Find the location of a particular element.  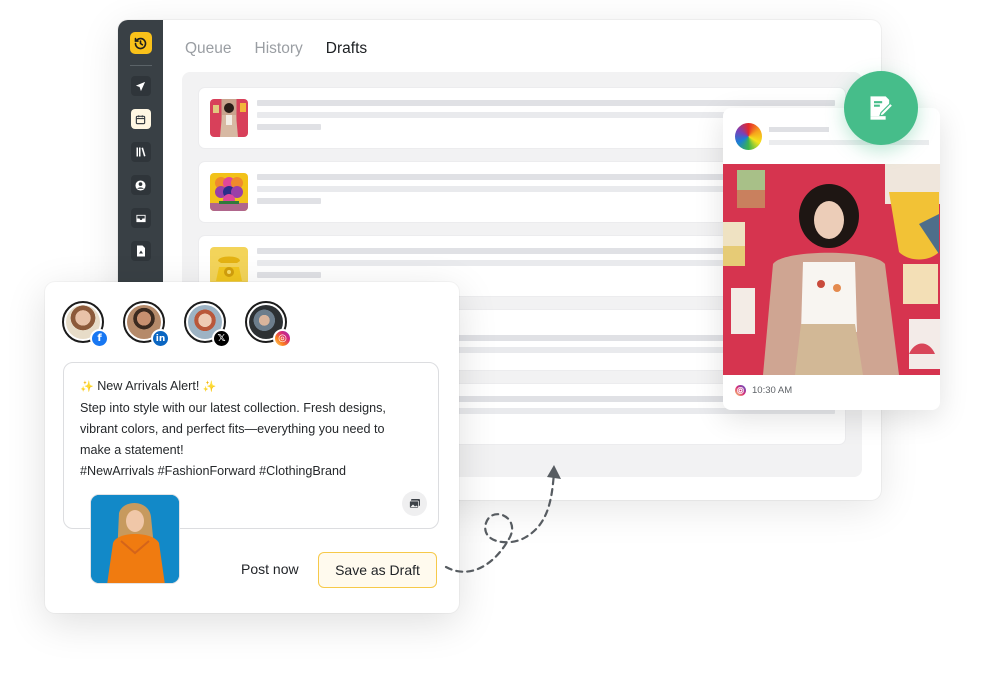

tab-bar: Queue History Drafts is located at coordinates (276, 49).